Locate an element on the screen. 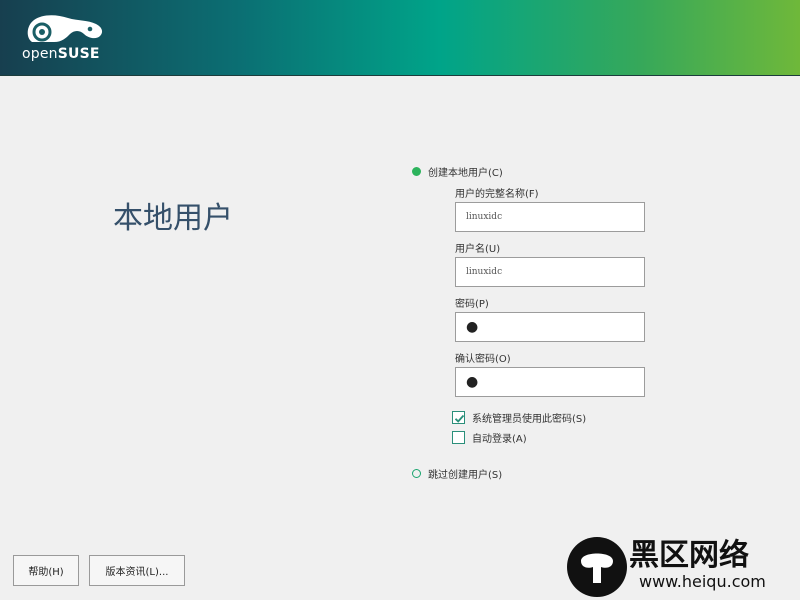 The image size is (800, 600). create-user-label: 创建本地用户(C) is located at coordinates (465, 173).